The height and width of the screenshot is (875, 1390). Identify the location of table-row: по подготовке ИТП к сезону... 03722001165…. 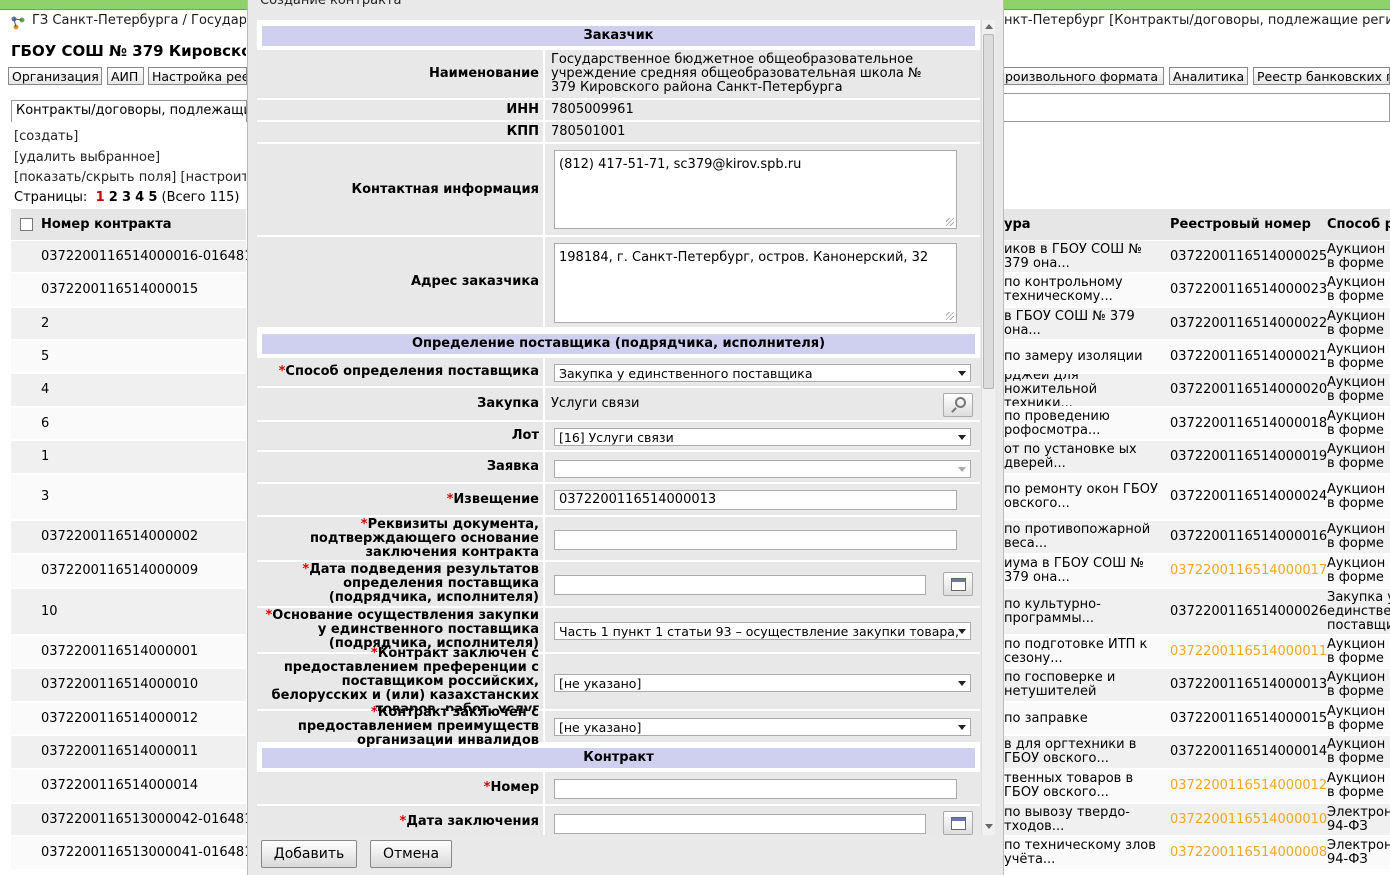
(1197, 652).